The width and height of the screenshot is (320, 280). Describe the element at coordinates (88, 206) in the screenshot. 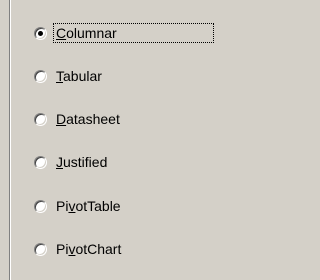

I see `option-pivottable-label: PivotTable` at that location.